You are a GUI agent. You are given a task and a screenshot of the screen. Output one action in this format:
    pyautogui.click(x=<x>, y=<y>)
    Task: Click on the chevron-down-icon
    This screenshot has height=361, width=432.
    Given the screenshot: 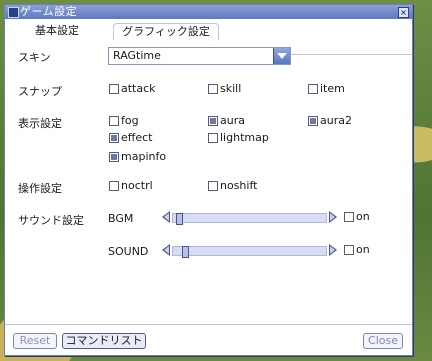 What is the action you would take?
    pyautogui.click(x=281, y=56)
    